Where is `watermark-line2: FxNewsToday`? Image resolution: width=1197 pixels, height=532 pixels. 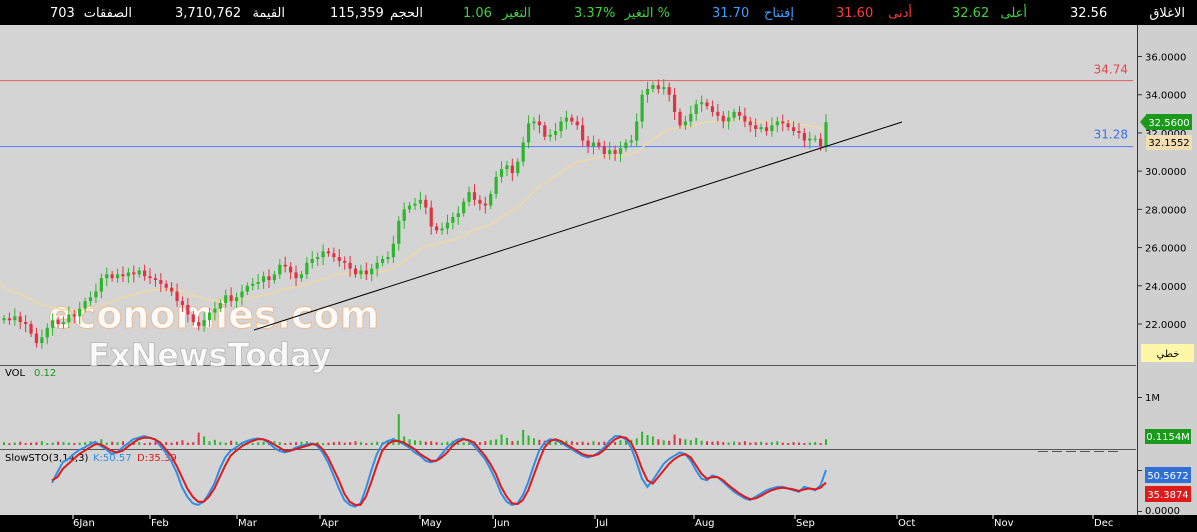
watermark-line2: FxNewsToday is located at coordinates (210, 355).